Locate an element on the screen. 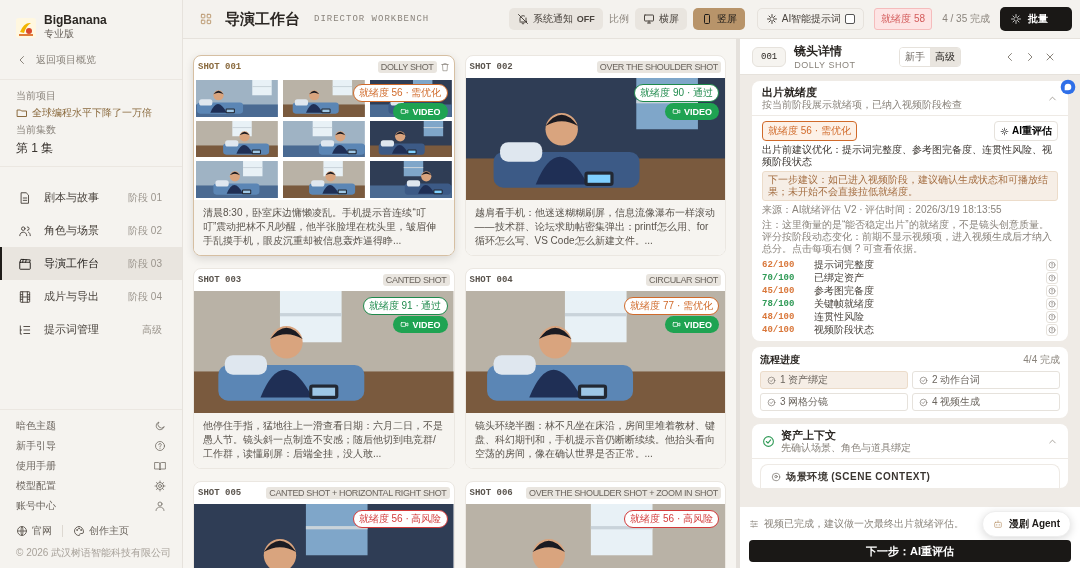 Image resolution: width=1080 pixels, height=568 pixels. folder-icon is located at coordinates (22, 113).